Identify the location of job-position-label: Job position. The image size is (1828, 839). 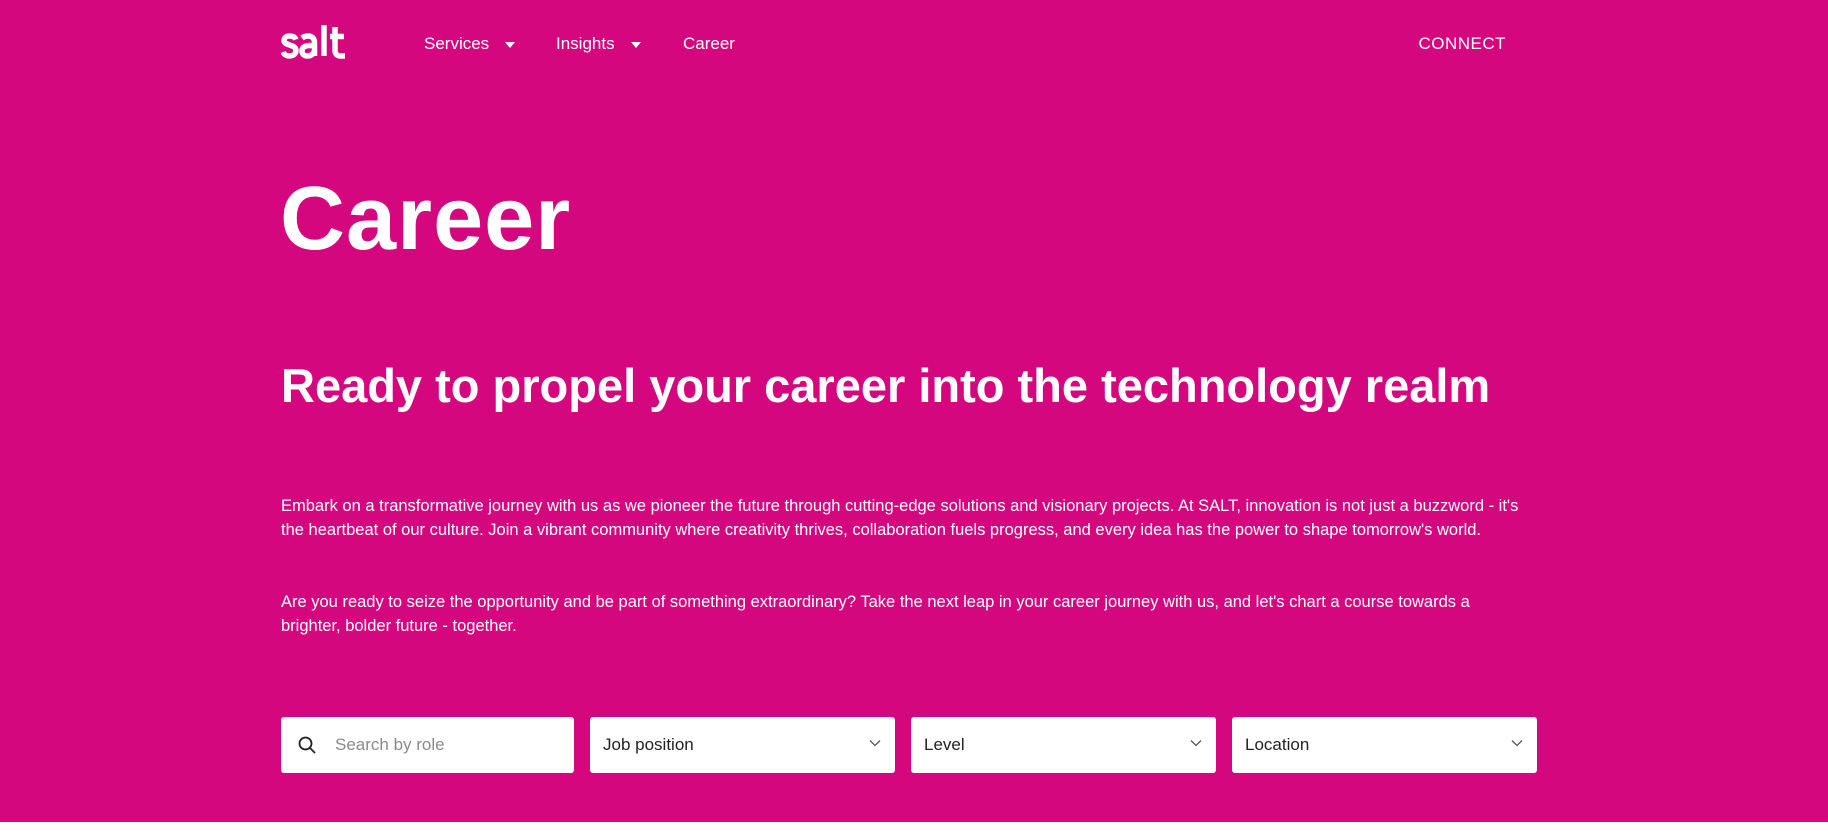
(648, 744).